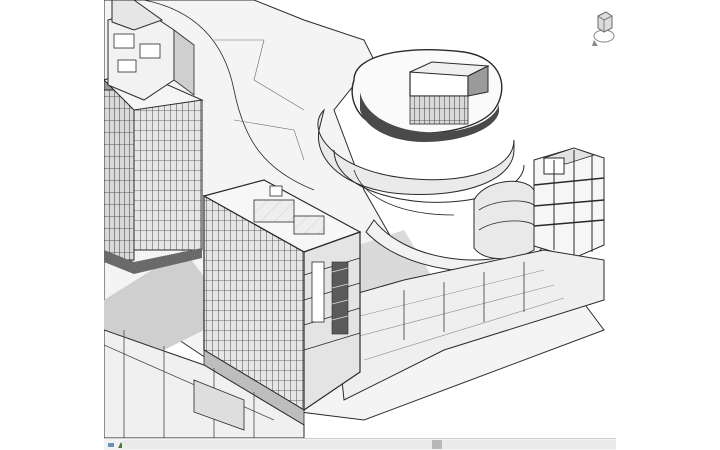  I want to click on scale-icon, so click(110, 444).